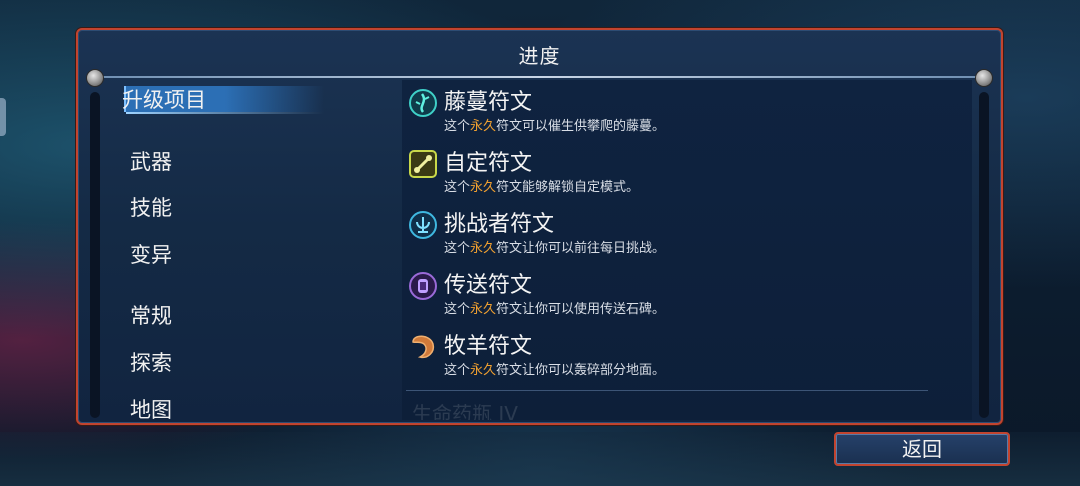  I want to click on list-item: 自定符文 这个永久符文能够解锁自定模式。, so click(676, 174).